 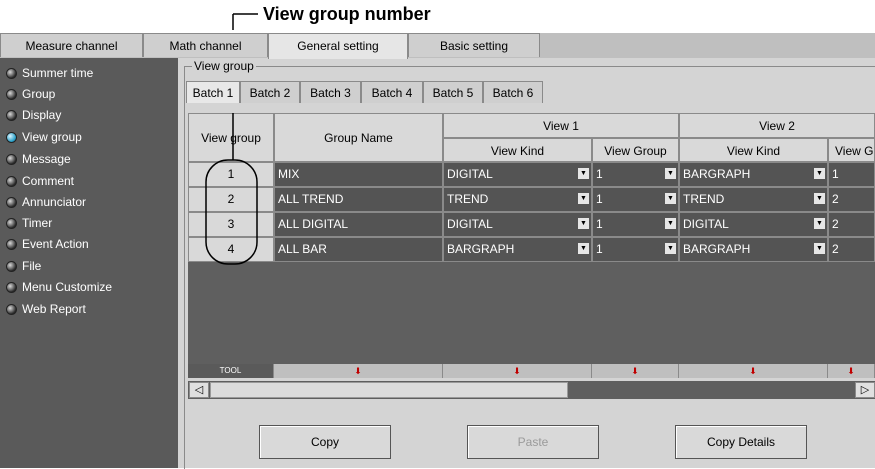 I want to click on sidebar-item-display: Display, so click(x=33, y=115).